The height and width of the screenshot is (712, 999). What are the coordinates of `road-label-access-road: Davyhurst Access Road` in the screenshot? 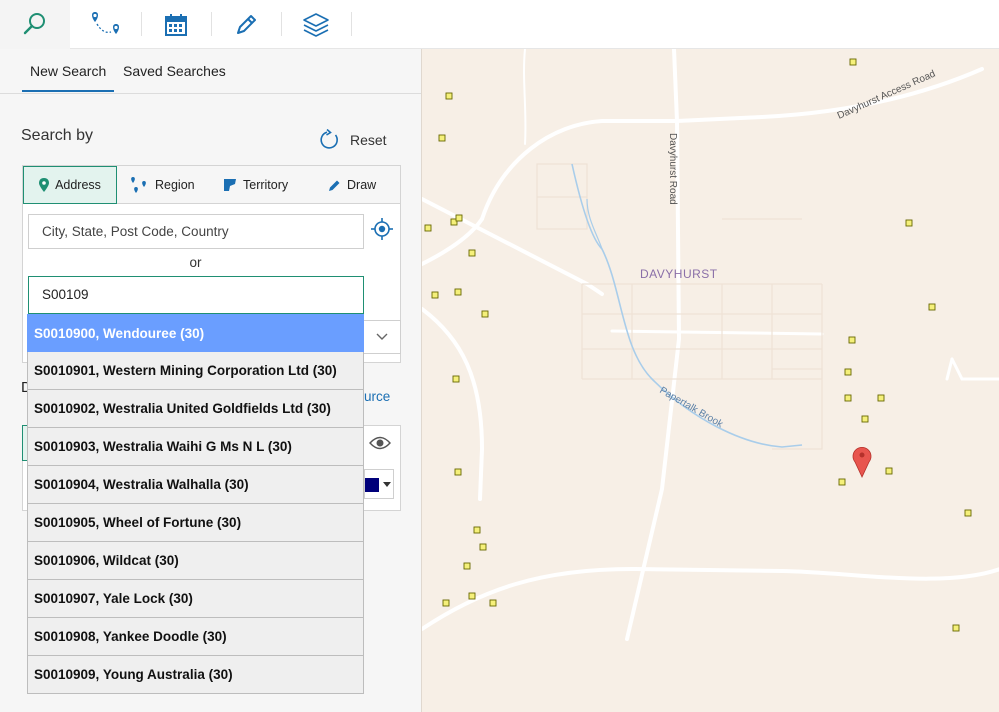 It's located at (886, 95).